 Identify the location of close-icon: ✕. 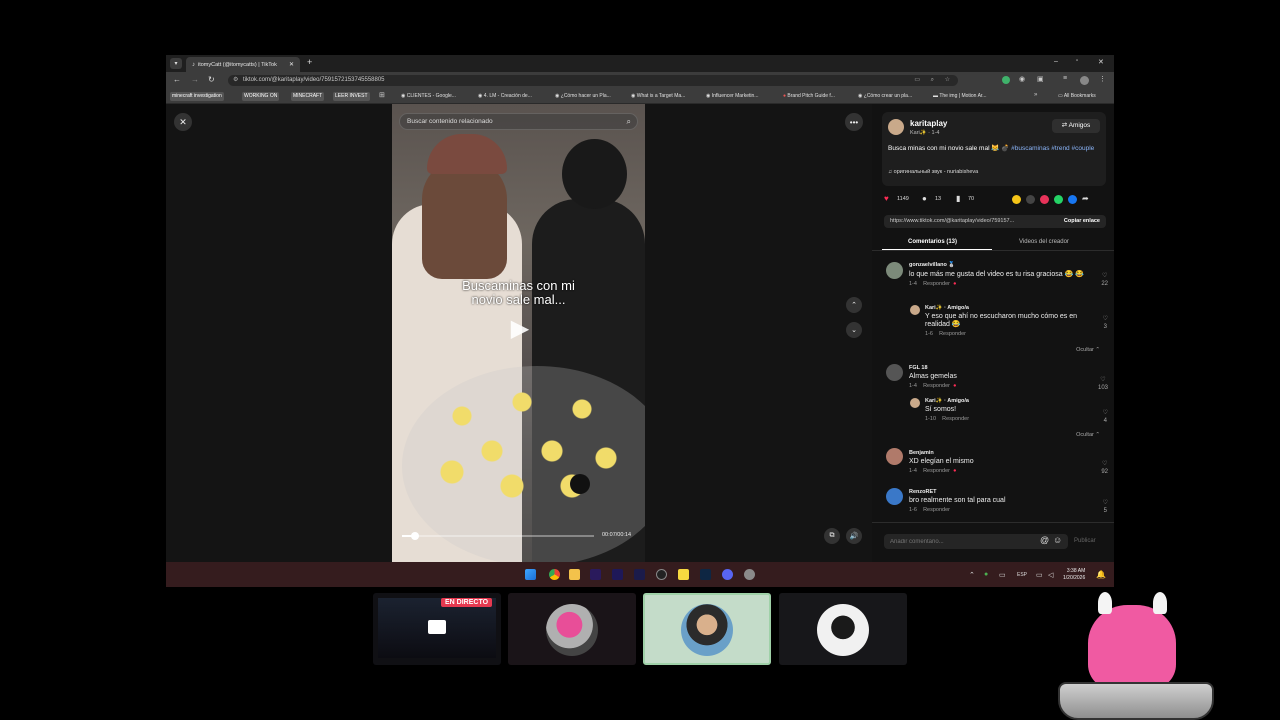
(183, 122).